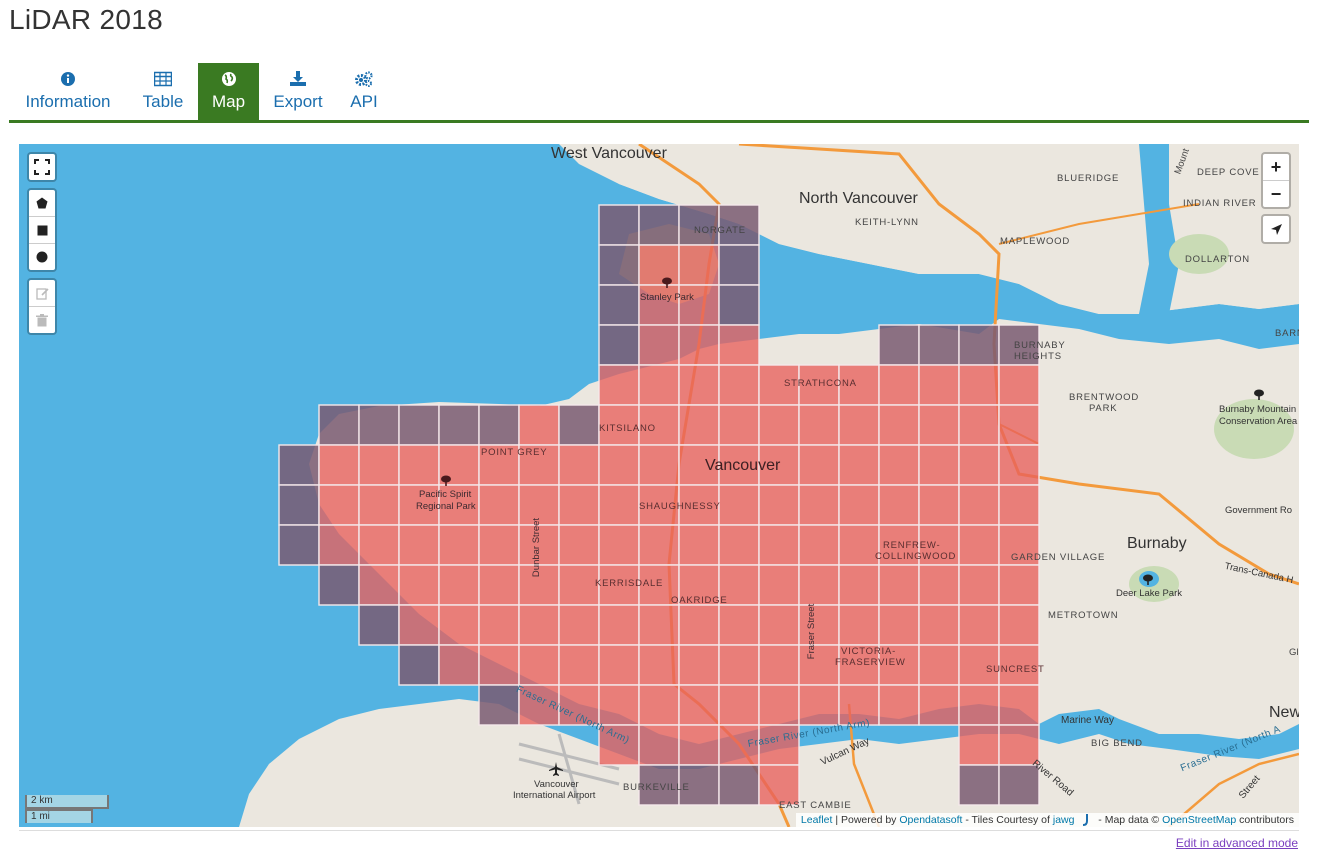 This screenshot has width=1326, height=866. What do you see at coordinates (1276, 167) in the screenshot?
I see `zoom-in-button: +` at bounding box center [1276, 167].